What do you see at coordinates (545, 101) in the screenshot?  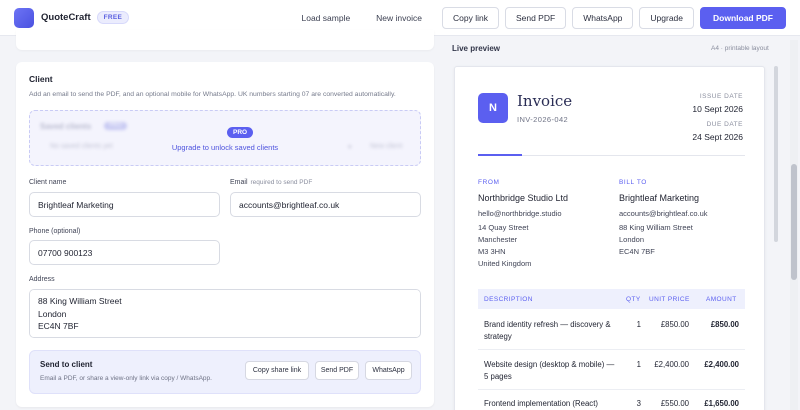 I see `invoice-title: Invoice` at bounding box center [545, 101].